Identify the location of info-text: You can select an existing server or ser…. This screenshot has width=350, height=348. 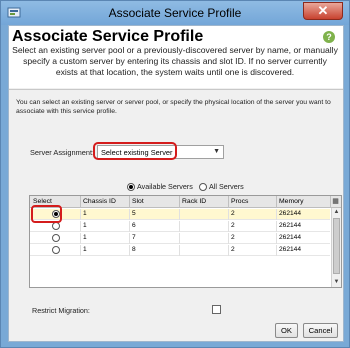
(173, 107).